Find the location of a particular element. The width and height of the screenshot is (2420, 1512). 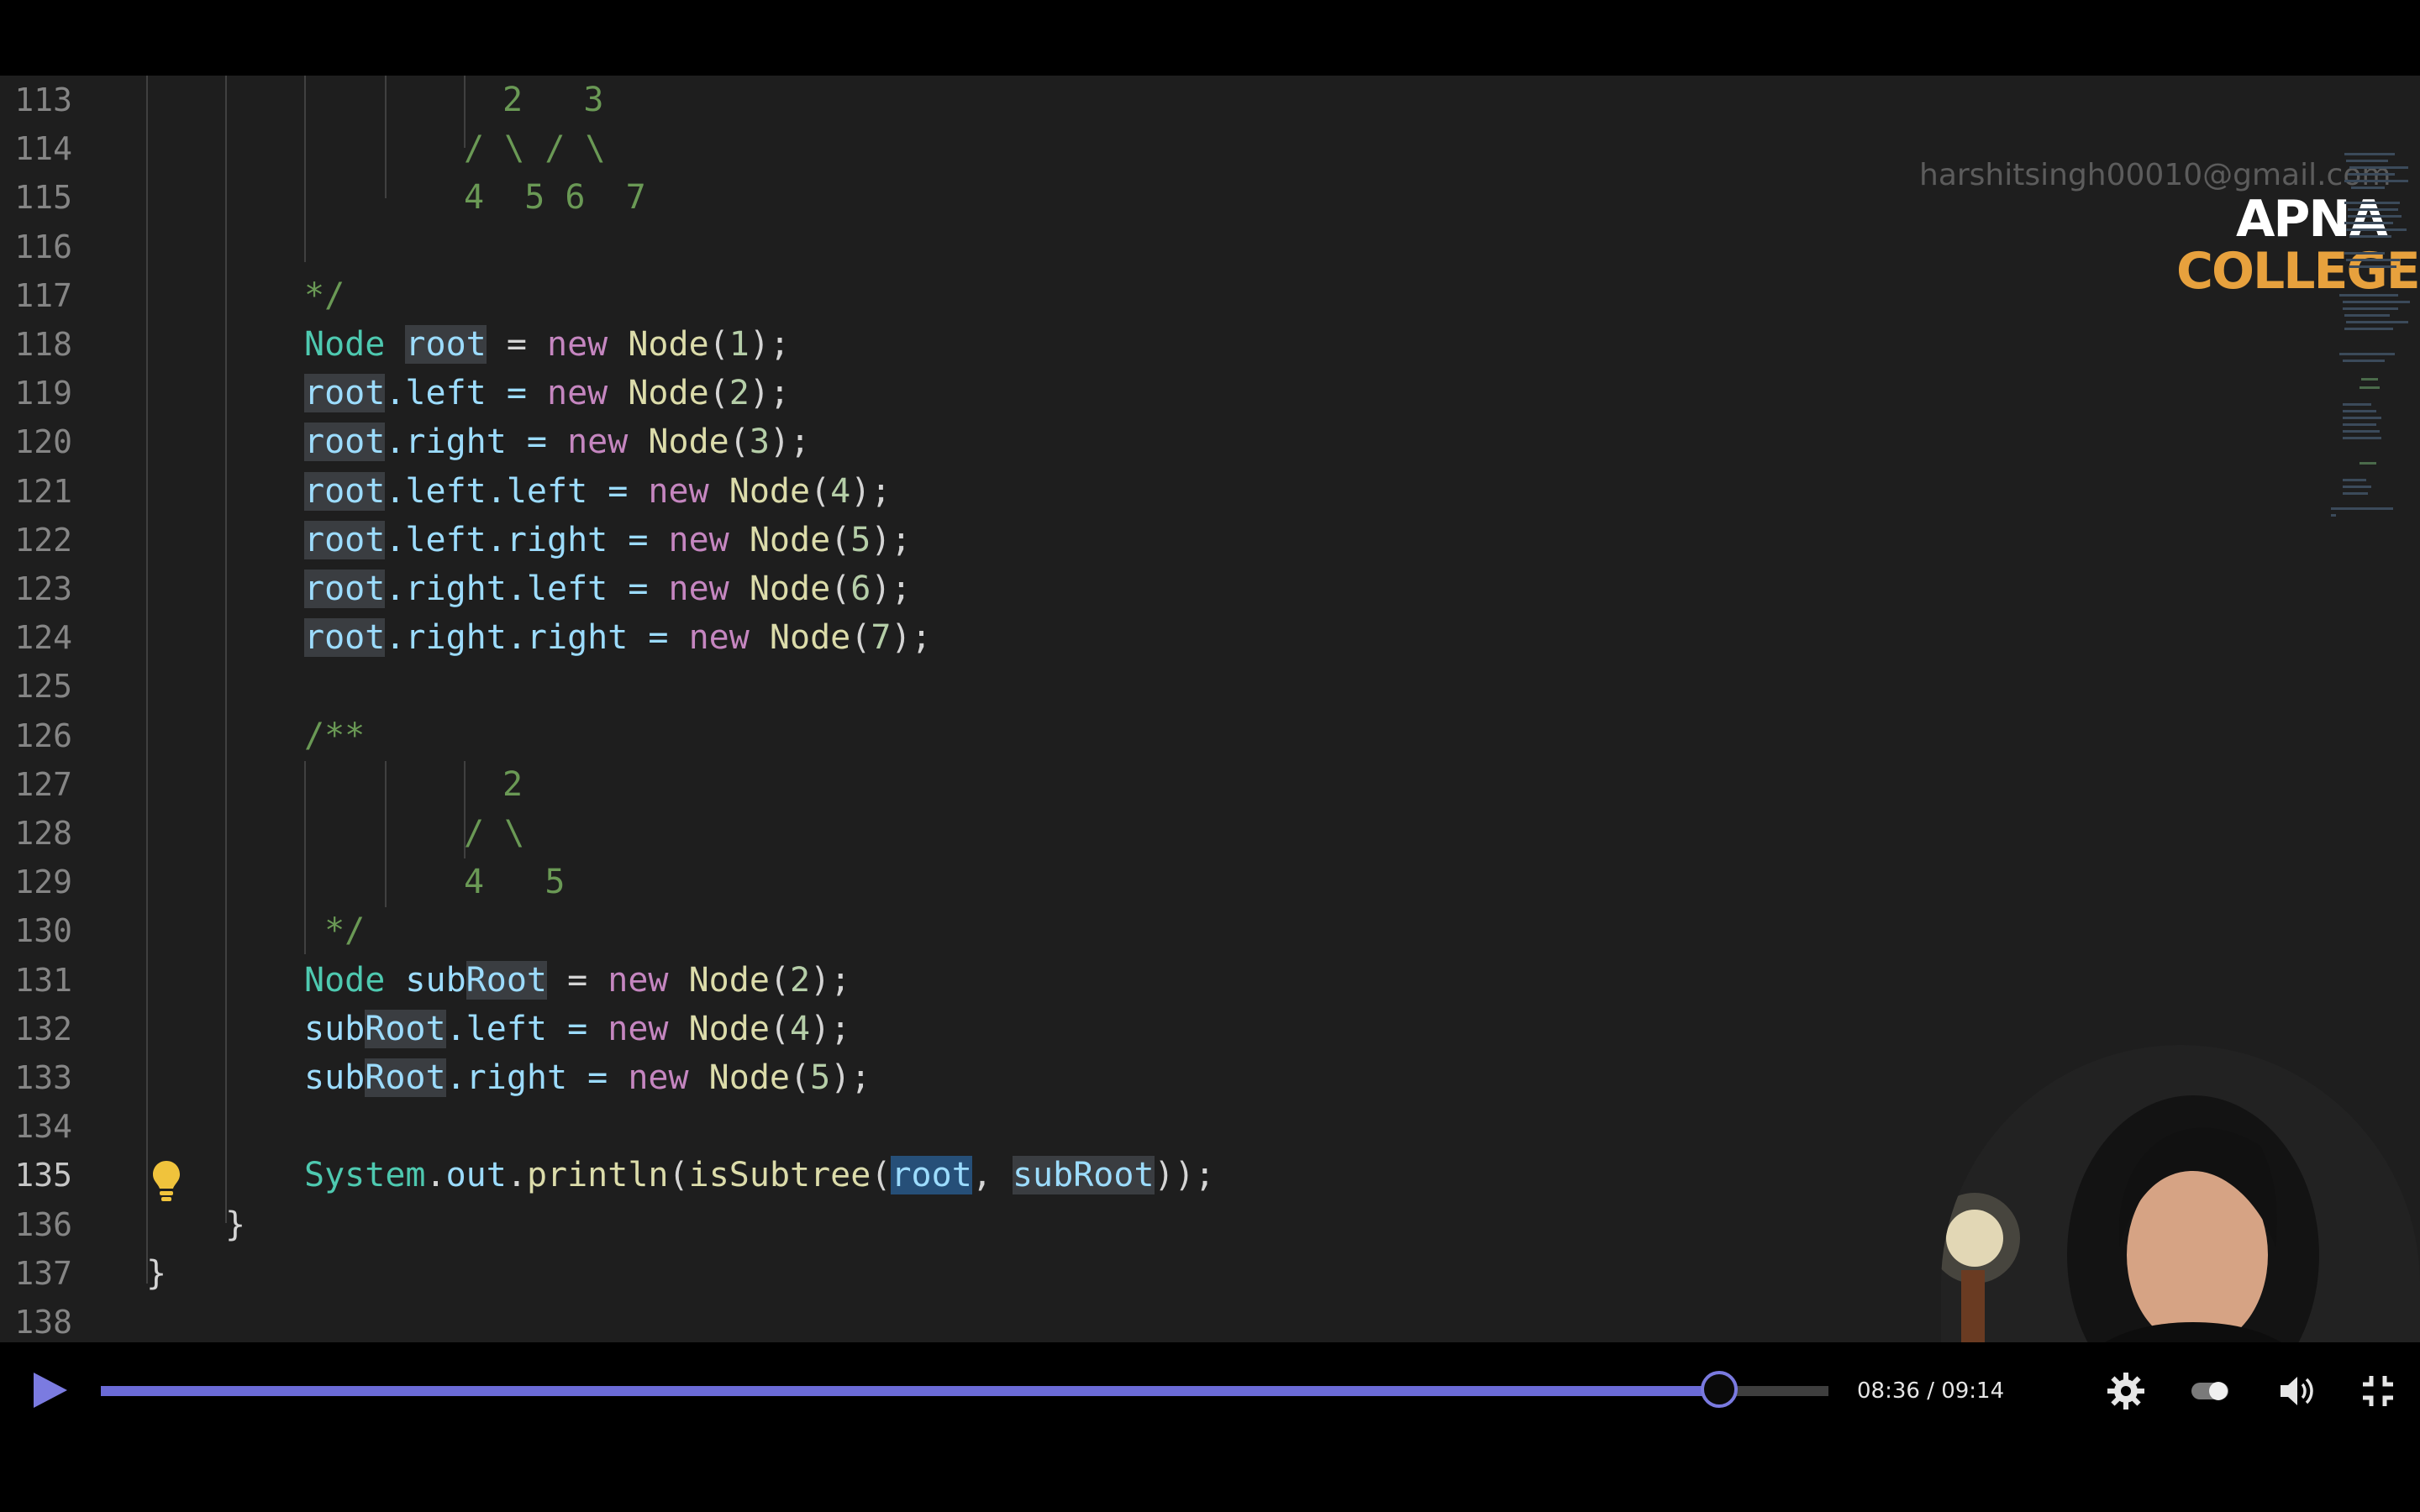

line-number: 122 is located at coordinates (43, 540).